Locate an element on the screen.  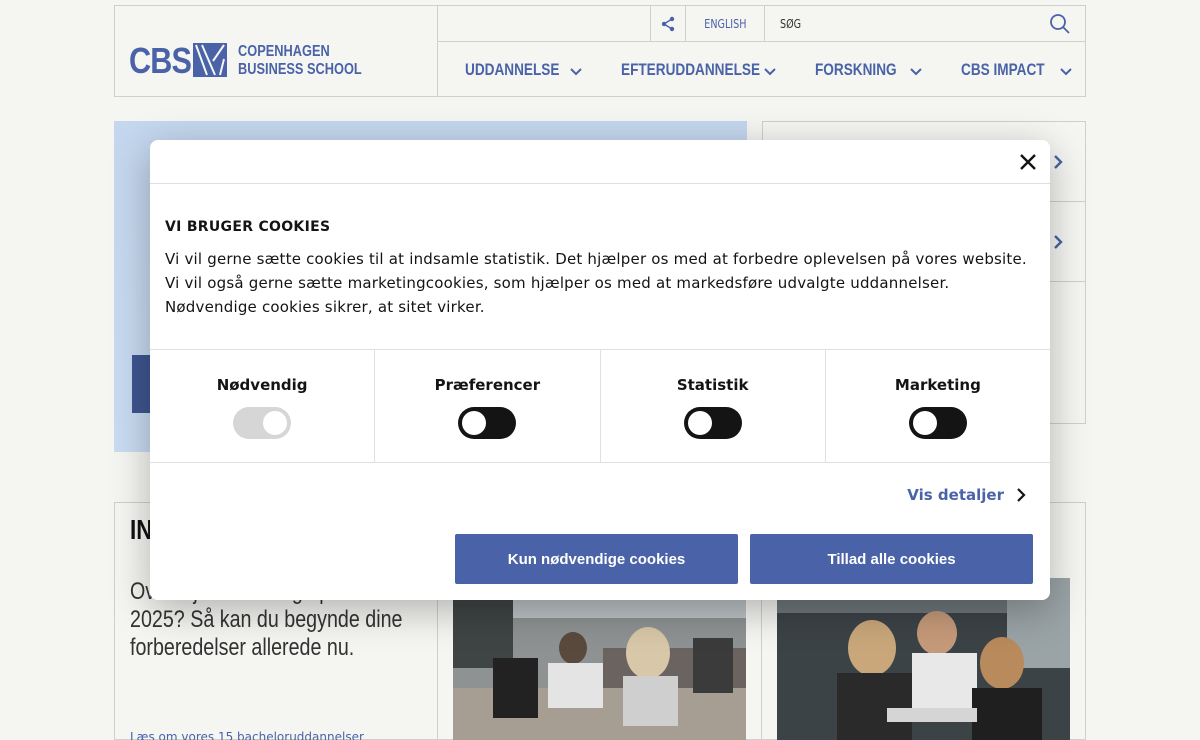
necessary-cookies-button: Kun nødvendige cookies is located at coordinates (596, 559).